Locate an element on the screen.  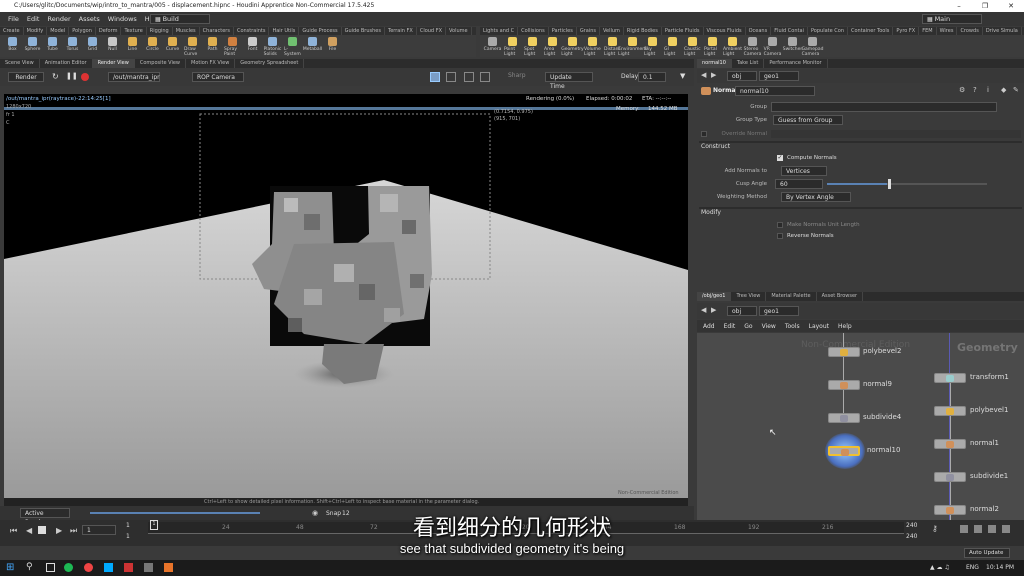
modify-section: Modify is located at coordinates (711, 212).